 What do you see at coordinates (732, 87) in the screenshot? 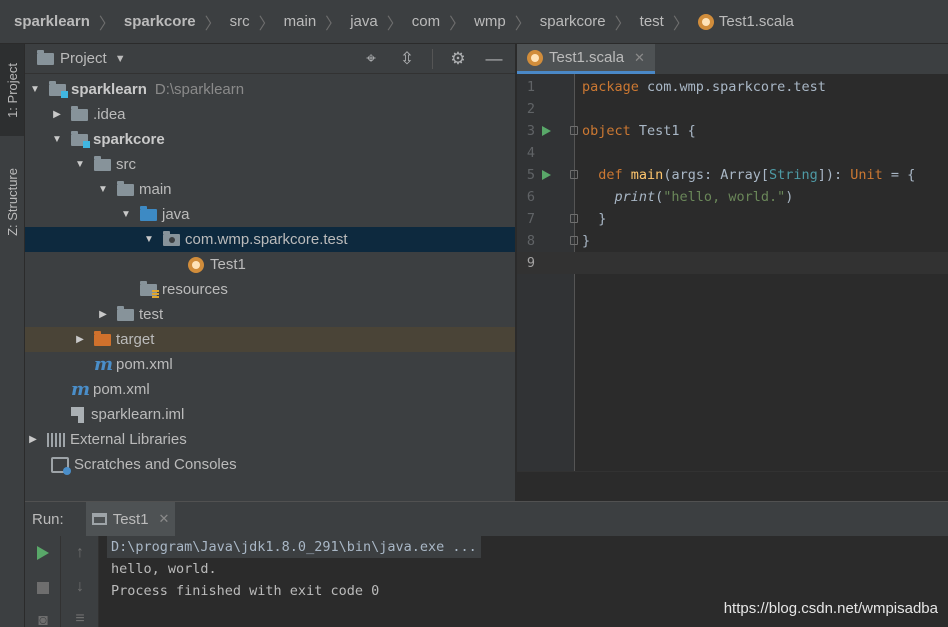
I see `code-line: 1 package com.wmp.sparkcore.test` at bounding box center [732, 87].